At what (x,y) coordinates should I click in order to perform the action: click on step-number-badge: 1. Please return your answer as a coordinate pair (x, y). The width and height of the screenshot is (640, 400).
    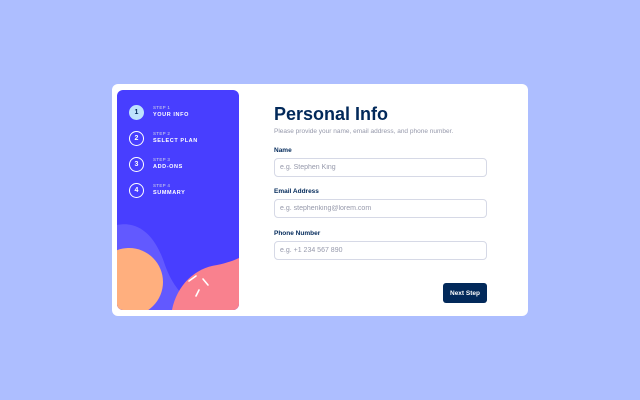
    Looking at the image, I should click on (136, 112).